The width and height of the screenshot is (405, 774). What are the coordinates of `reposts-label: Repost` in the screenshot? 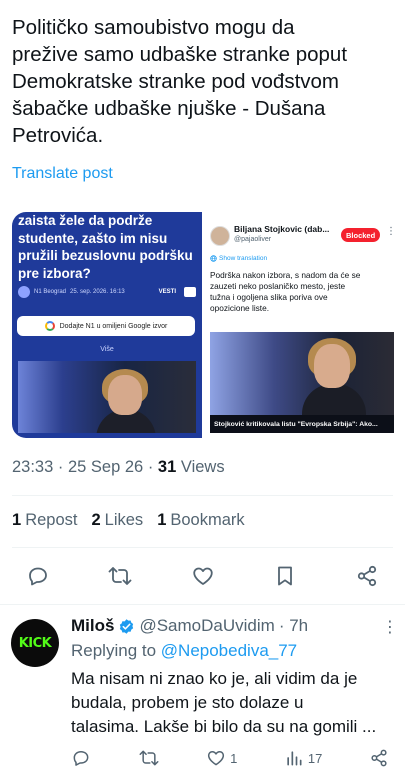 It's located at (51, 520).